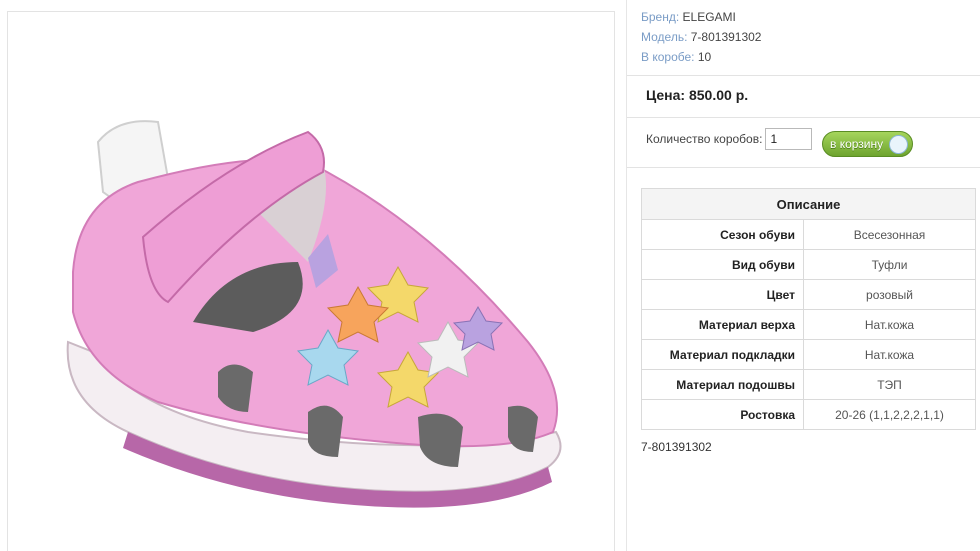 This screenshot has width=980, height=551. What do you see at coordinates (789, 139) in the screenshot?
I see `quantity-input` at bounding box center [789, 139].